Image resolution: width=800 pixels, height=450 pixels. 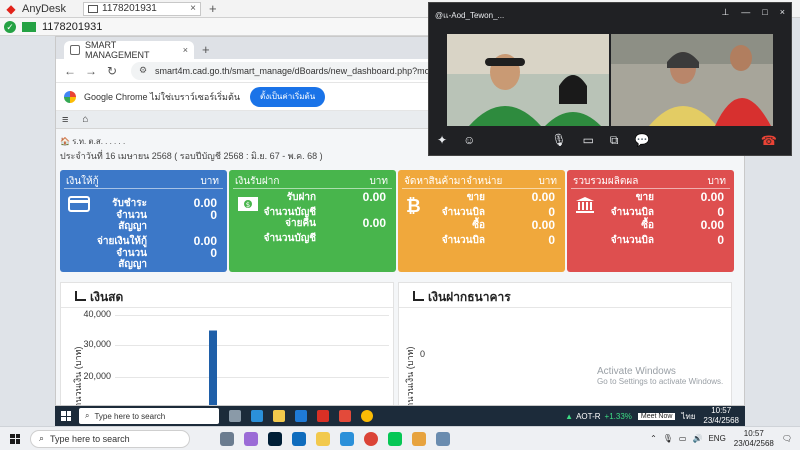 What do you see at coordinates (558, 140) in the screenshot?
I see `microphone-icon: 🎙` at bounding box center [558, 140].